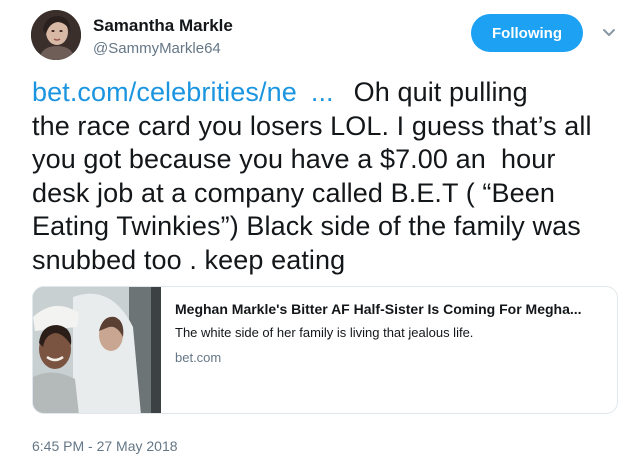 This screenshot has height=464, width=634. I want to click on card-thumbnail-photo, so click(97, 350).